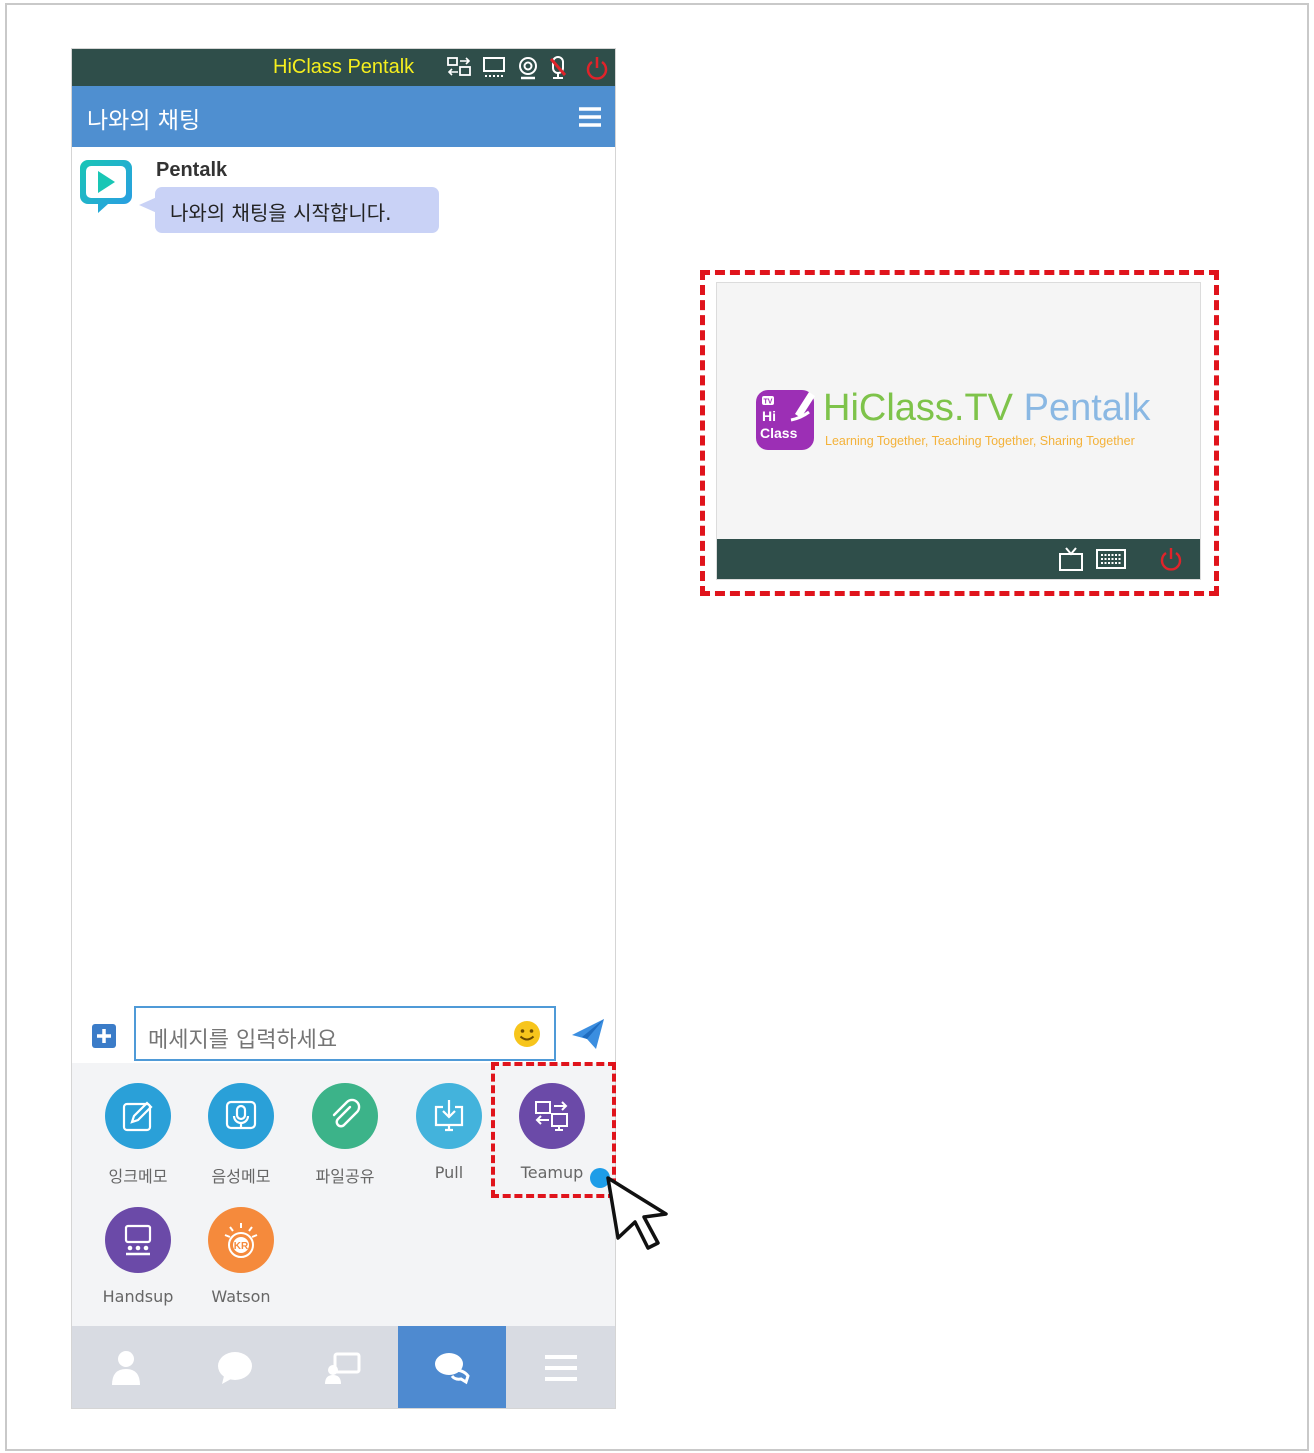  I want to click on keyboard-icon, so click(1111, 559).